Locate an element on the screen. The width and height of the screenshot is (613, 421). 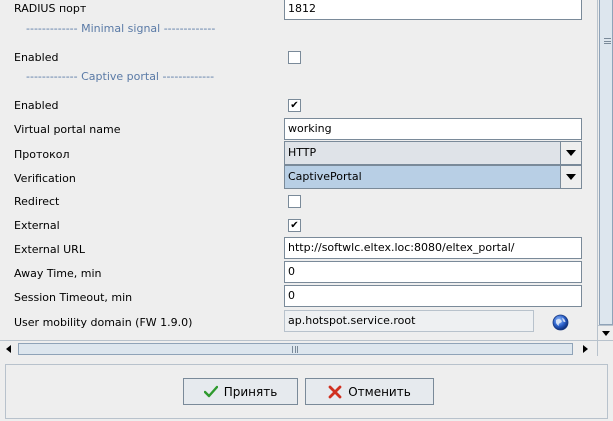
captive-enabled-checkbox: ✔ is located at coordinates (294, 105).